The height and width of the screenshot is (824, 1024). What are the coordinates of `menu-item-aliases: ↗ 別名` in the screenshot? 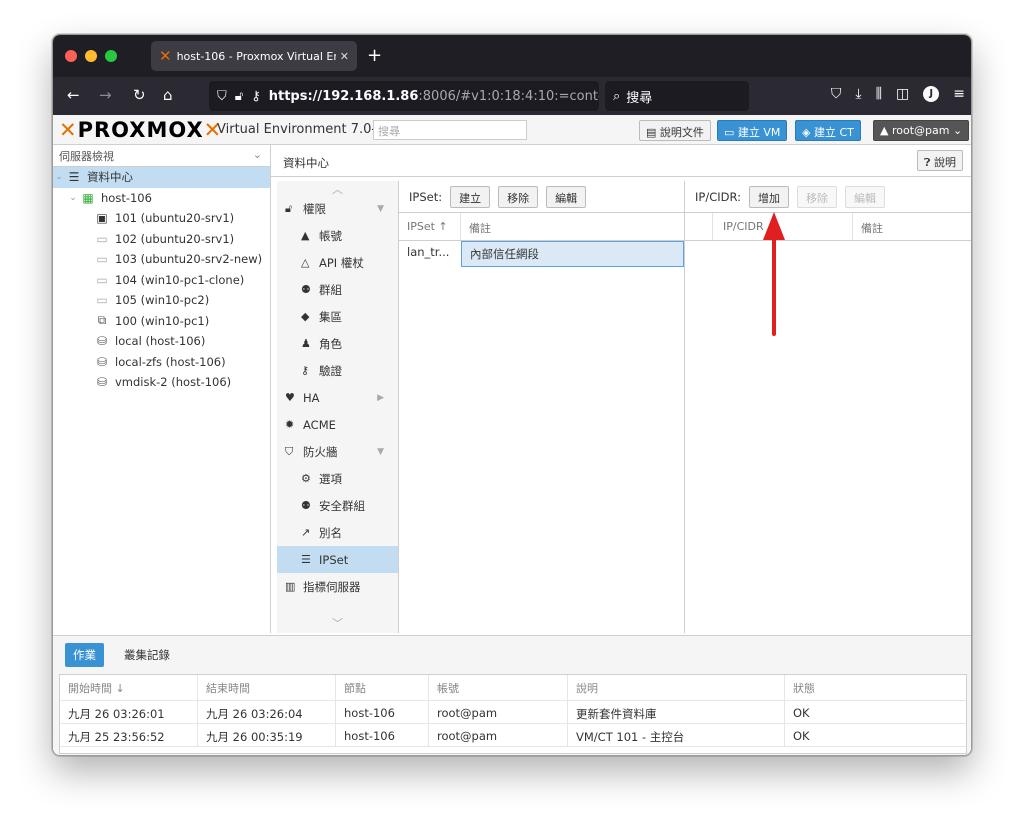 It's located at (337, 532).